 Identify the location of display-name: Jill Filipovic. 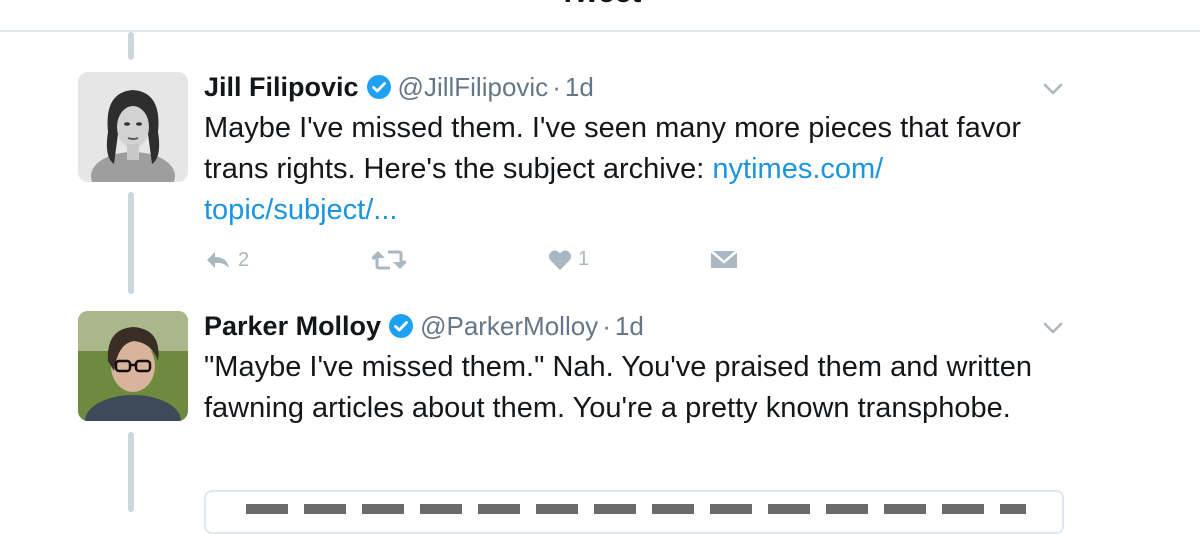
(281, 87).